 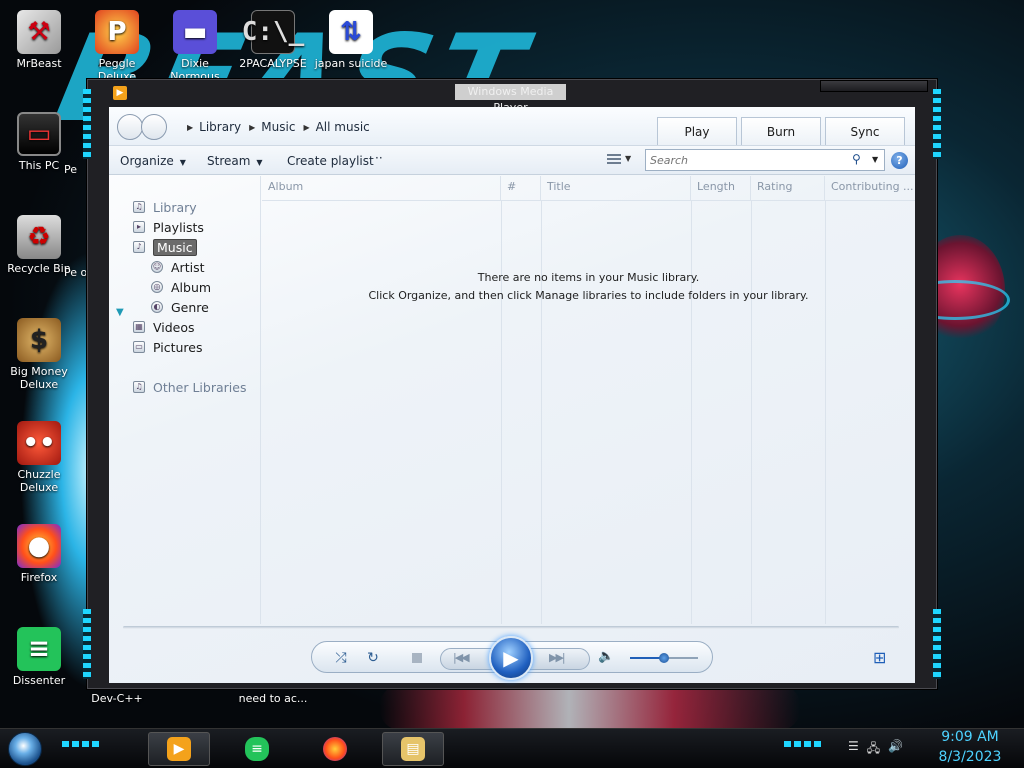 I want to click on organize-label: Organize, so click(x=147, y=161).